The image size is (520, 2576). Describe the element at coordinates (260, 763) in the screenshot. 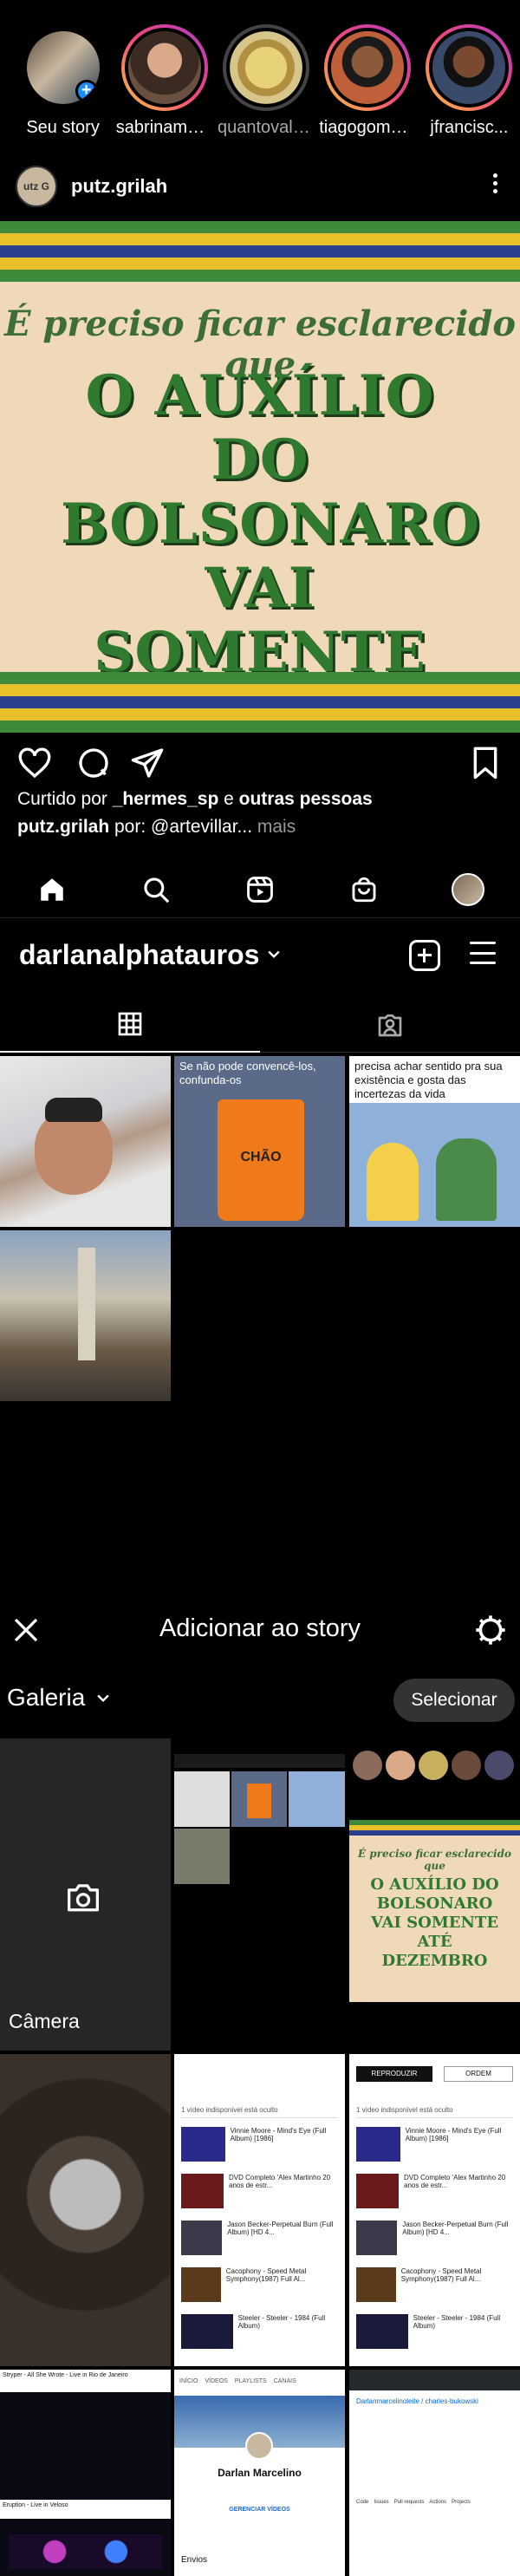

I see `post-actions` at that location.